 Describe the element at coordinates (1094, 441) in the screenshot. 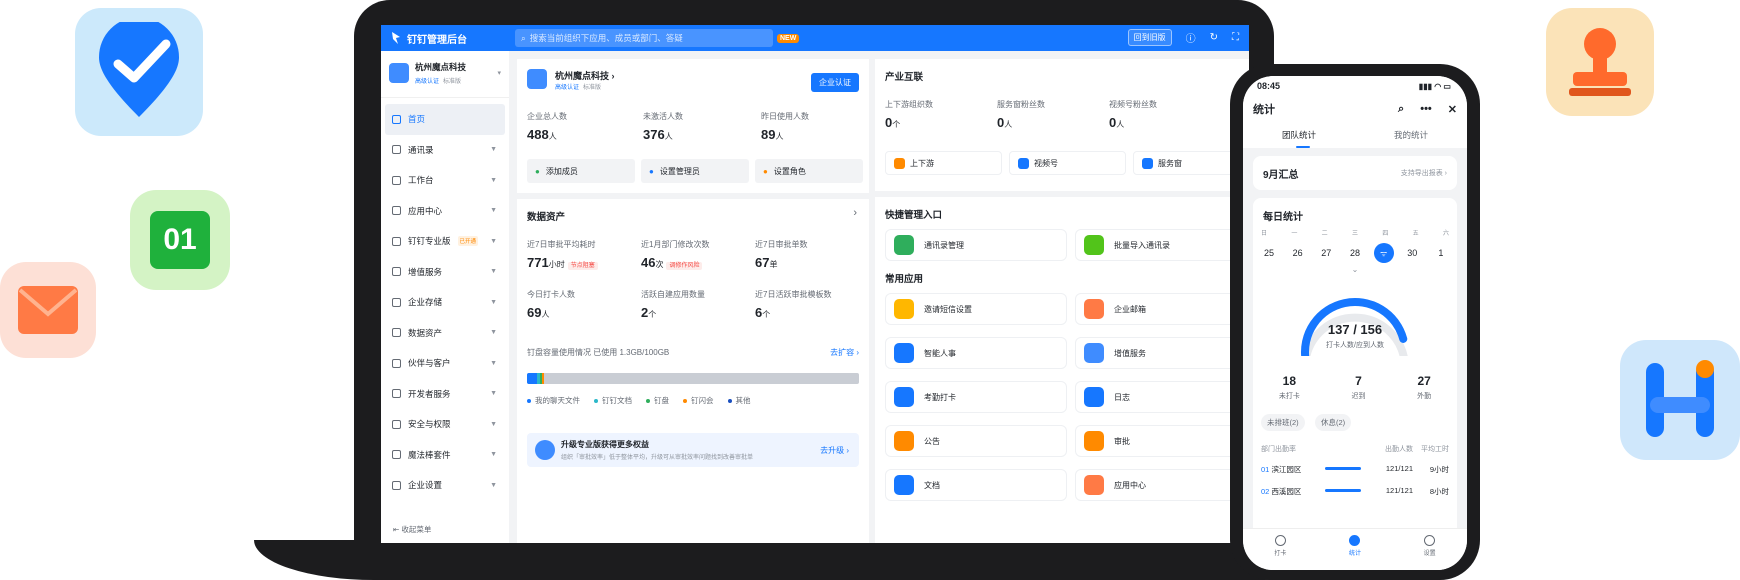

I see `approval-icon` at that location.